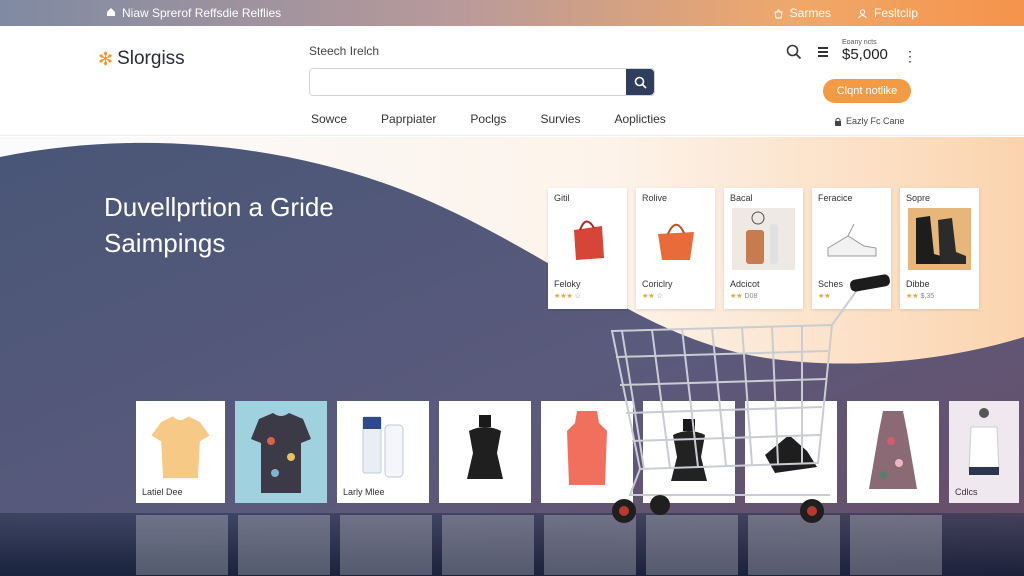 The image size is (1024, 576). What do you see at coordinates (939, 239) in the screenshot?
I see `boots-image` at bounding box center [939, 239].